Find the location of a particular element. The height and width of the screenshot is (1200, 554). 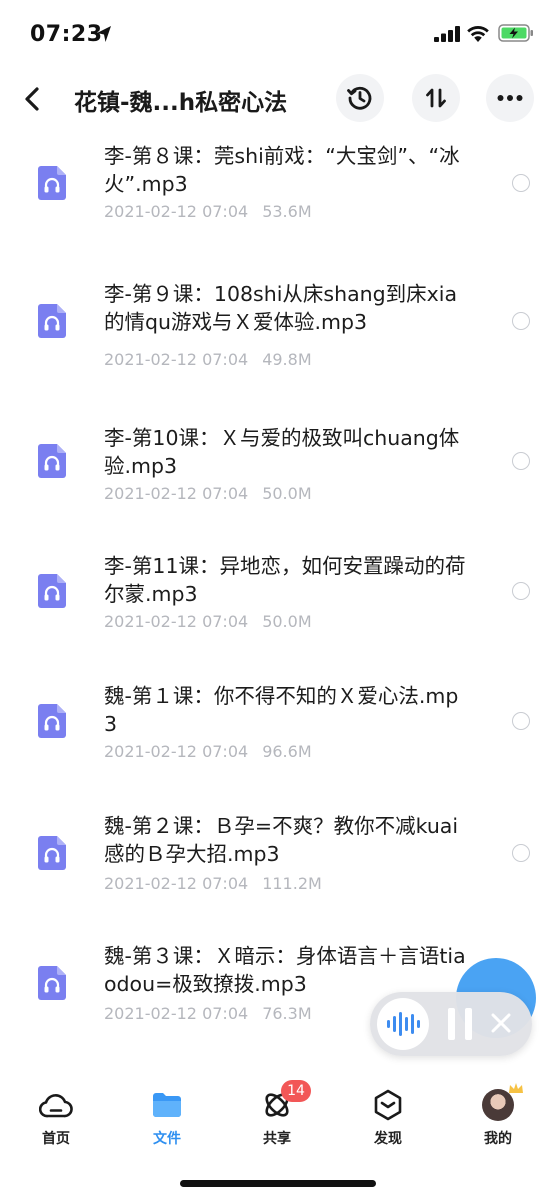

file-name: 李-第10课：Ｘ与爱的极致叫chuang体验.mp3 is located at coordinates (282, 452).